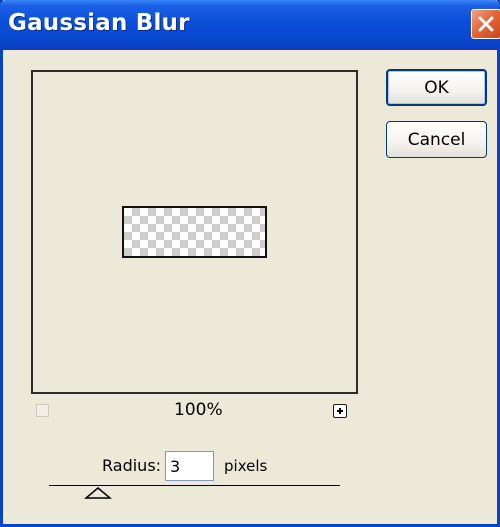  Describe the element at coordinates (436, 139) in the screenshot. I see `cancel-button: Cancel` at that location.